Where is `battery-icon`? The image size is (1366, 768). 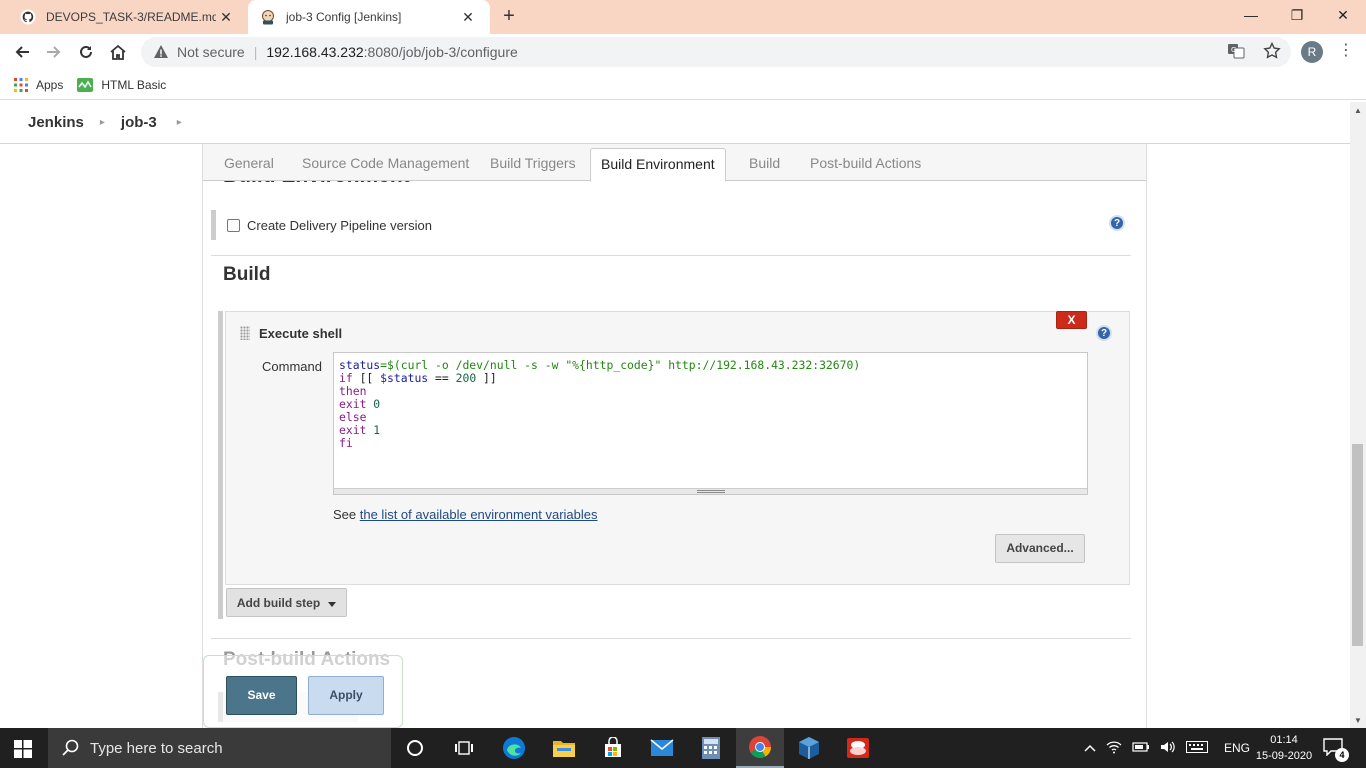 battery-icon is located at coordinates (1141, 748).